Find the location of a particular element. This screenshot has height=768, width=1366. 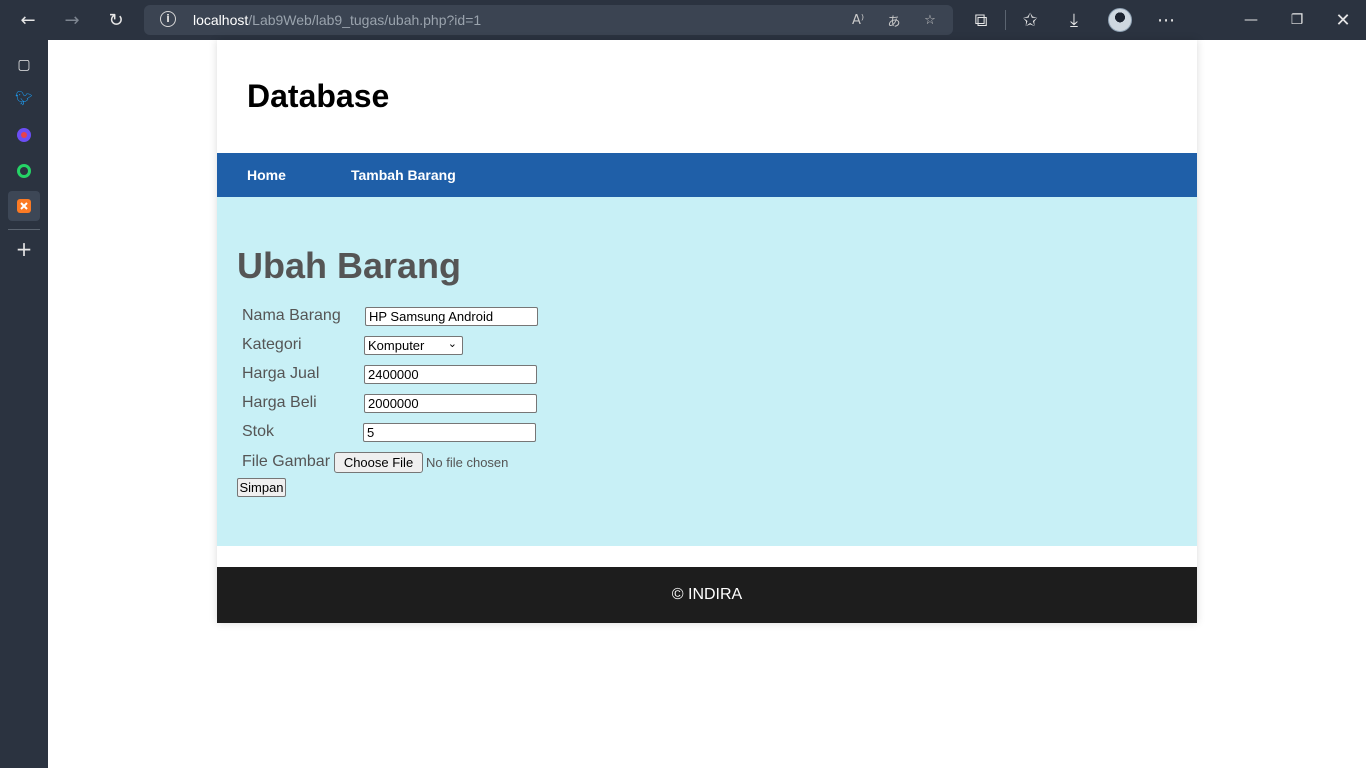

back-icon: ← is located at coordinates (28, 20).